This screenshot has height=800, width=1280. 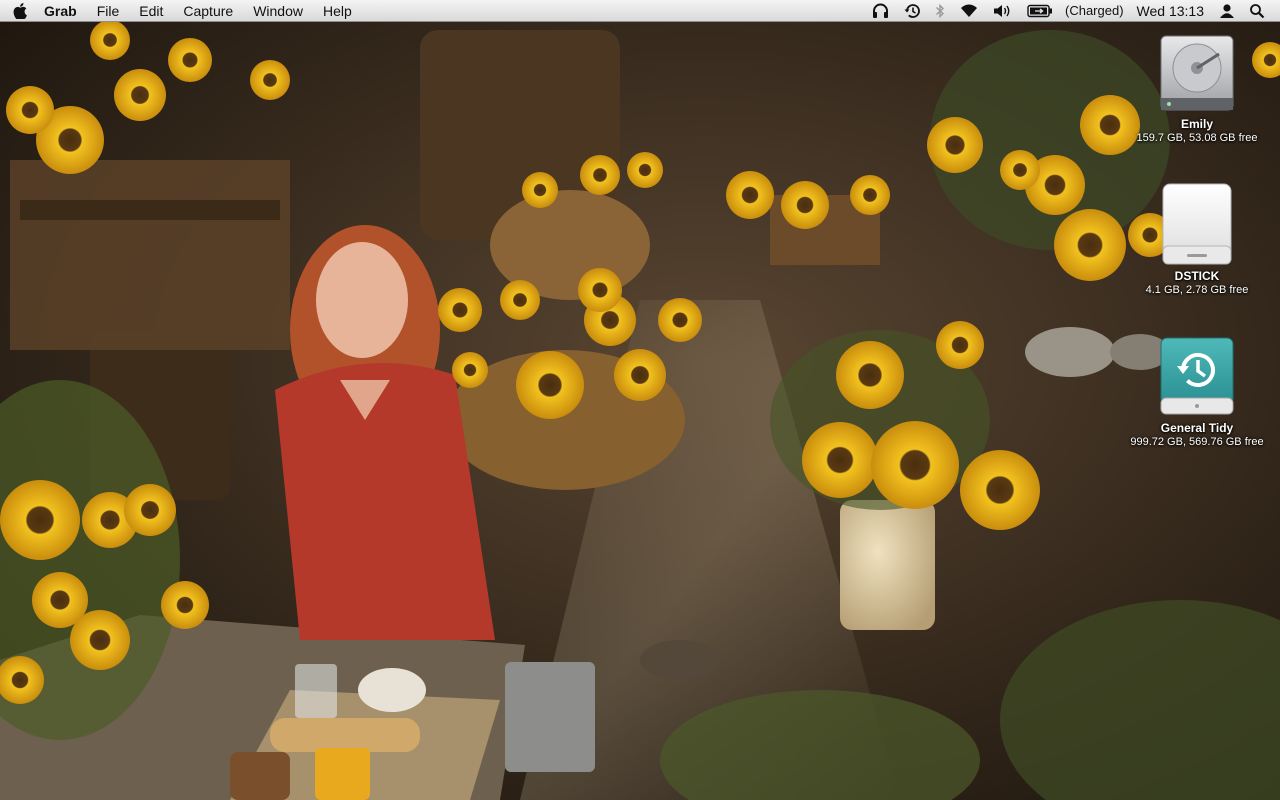 I want to click on bluetooth-icon, so click(x=940, y=11).